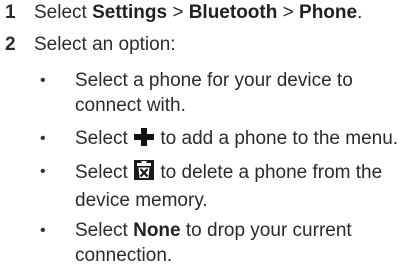  I want to click on none-label: None, so click(157, 230).